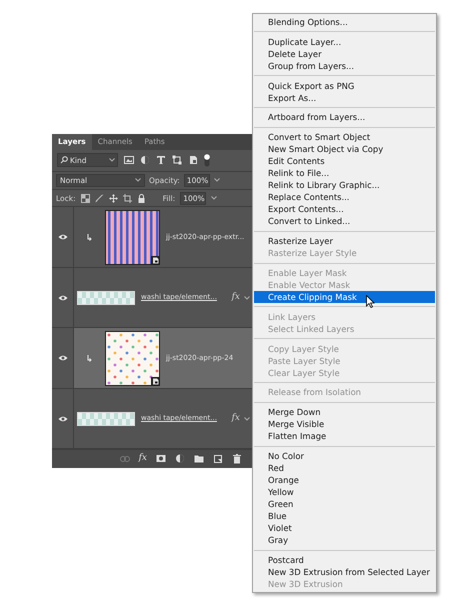  Describe the element at coordinates (344, 161) in the screenshot. I see `menu-item: Edit Contents` at that location.